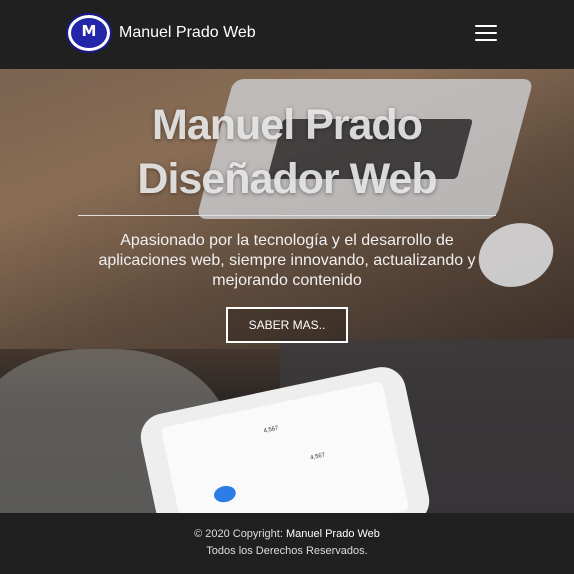 This screenshot has height=574, width=574. I want to click on footer-brand-link: Manuel Prado Web, so click(333, 534).